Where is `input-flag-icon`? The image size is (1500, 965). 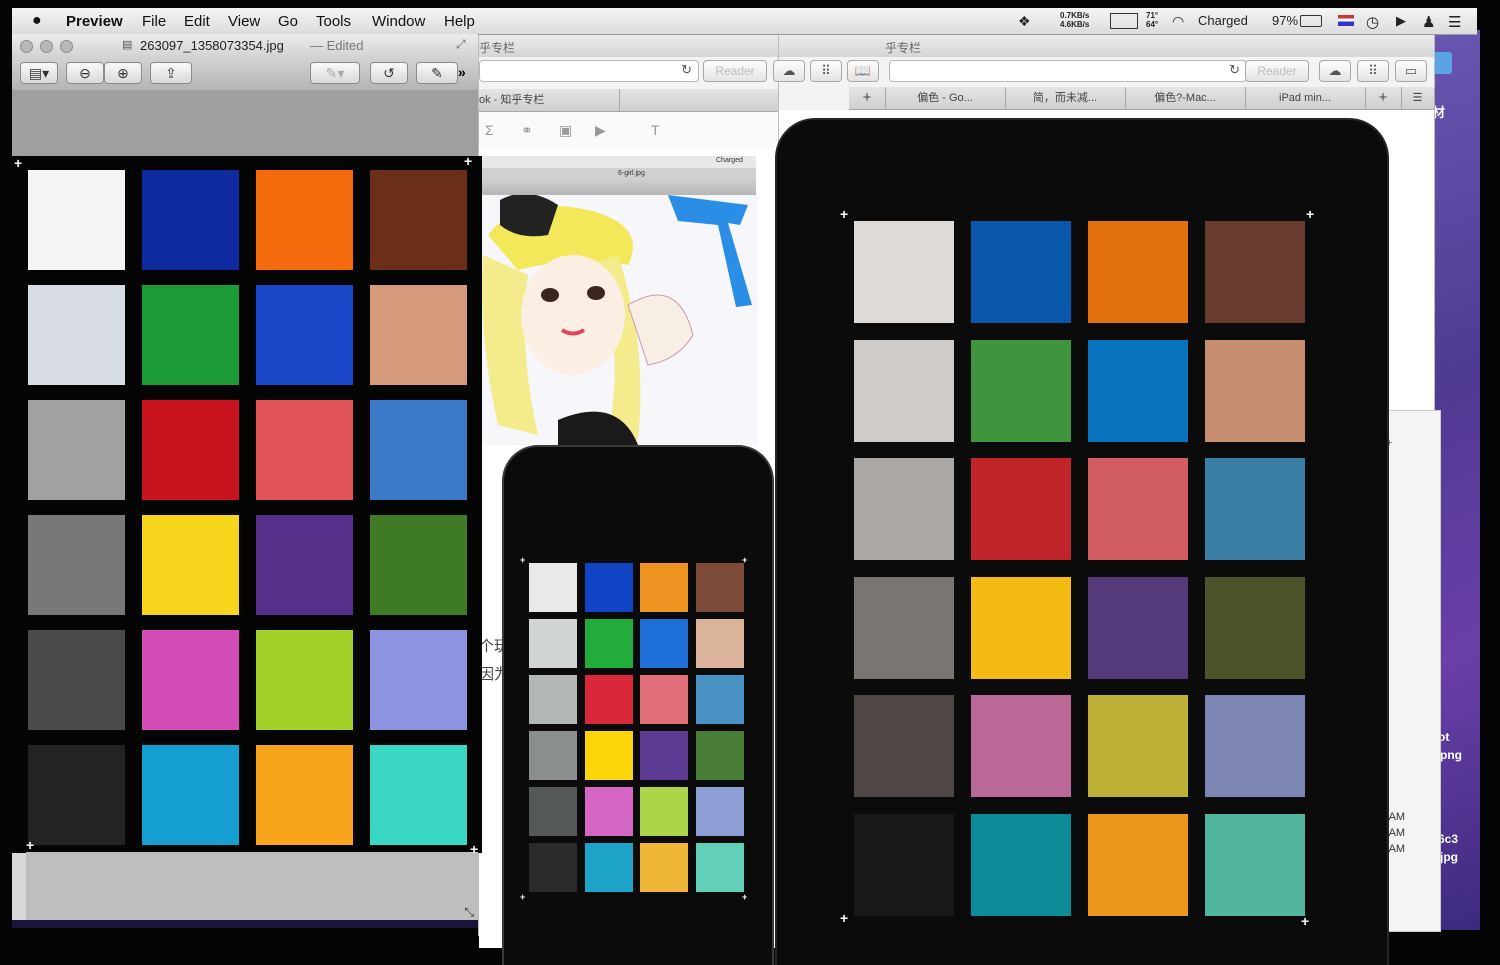
input-flag-icon is located at coordinates (1346, 20).